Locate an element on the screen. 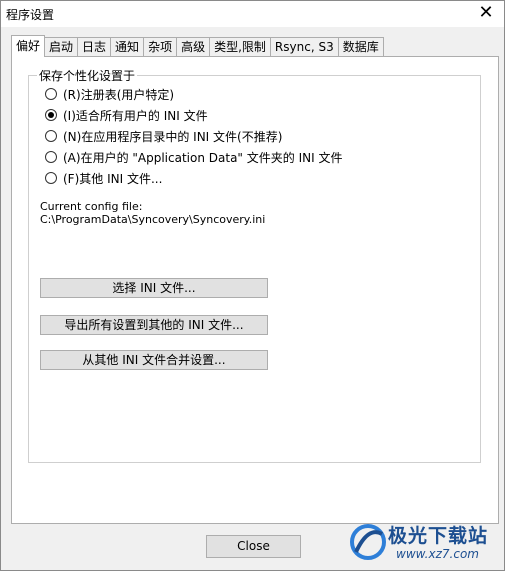 The height and width of the screenshot is (571, 505). close-button: Close is located at coordinates (253, 546).